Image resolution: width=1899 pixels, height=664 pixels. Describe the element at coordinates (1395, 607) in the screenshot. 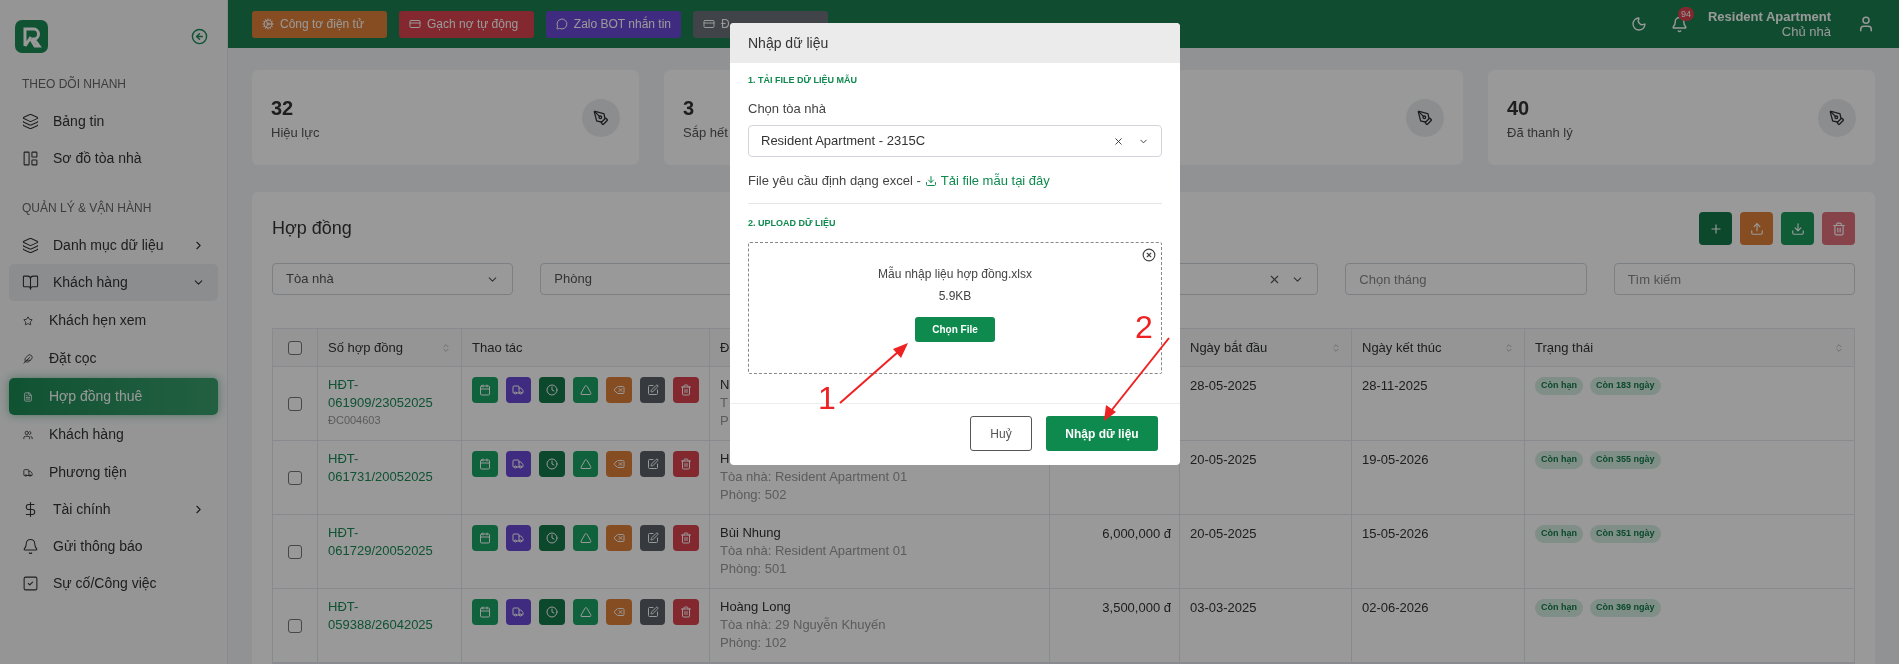

I see `end-date: 02-06-2026` at that location.